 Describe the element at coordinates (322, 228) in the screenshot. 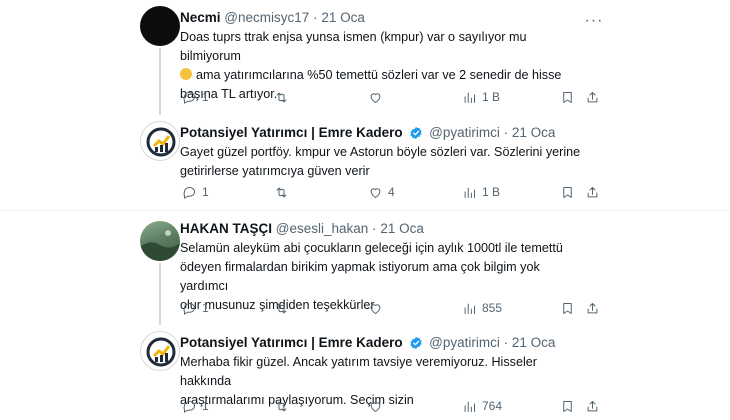

I see `author-handle: @esesli_hakan` at that location.